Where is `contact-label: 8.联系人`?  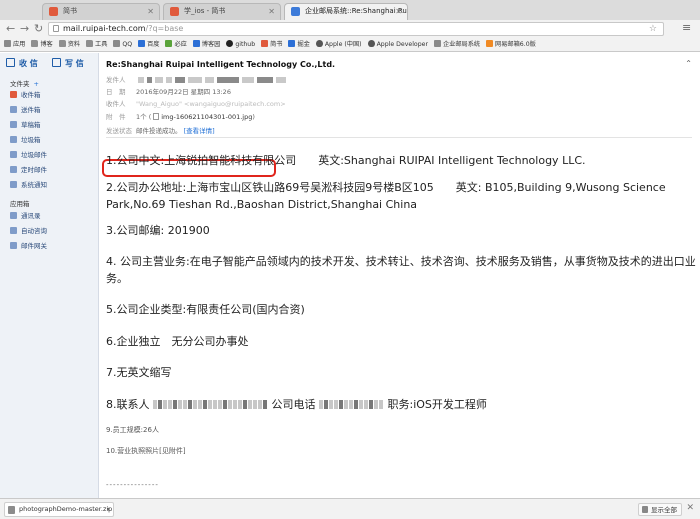 contact-label: 8.联系人 is located at coordinates (128, 404).